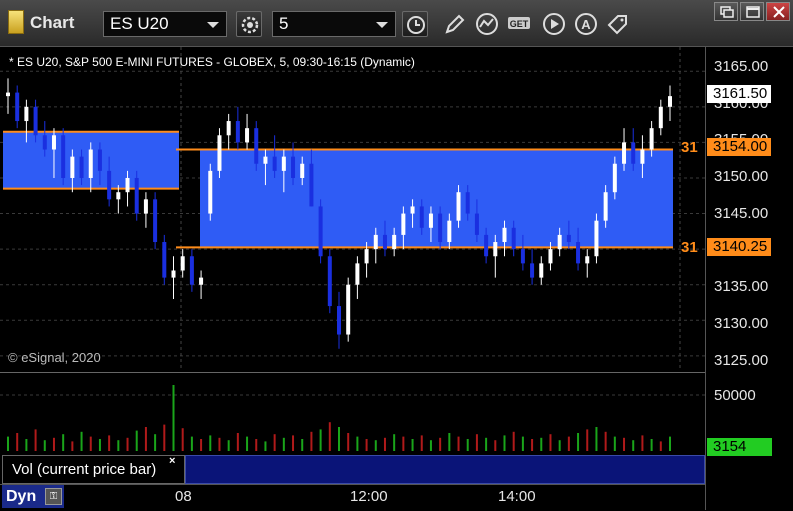  What do you see at coordinates (689, 247) in the screenshot?
I see `level-low-label: 31` at bounding box center [689, 247].